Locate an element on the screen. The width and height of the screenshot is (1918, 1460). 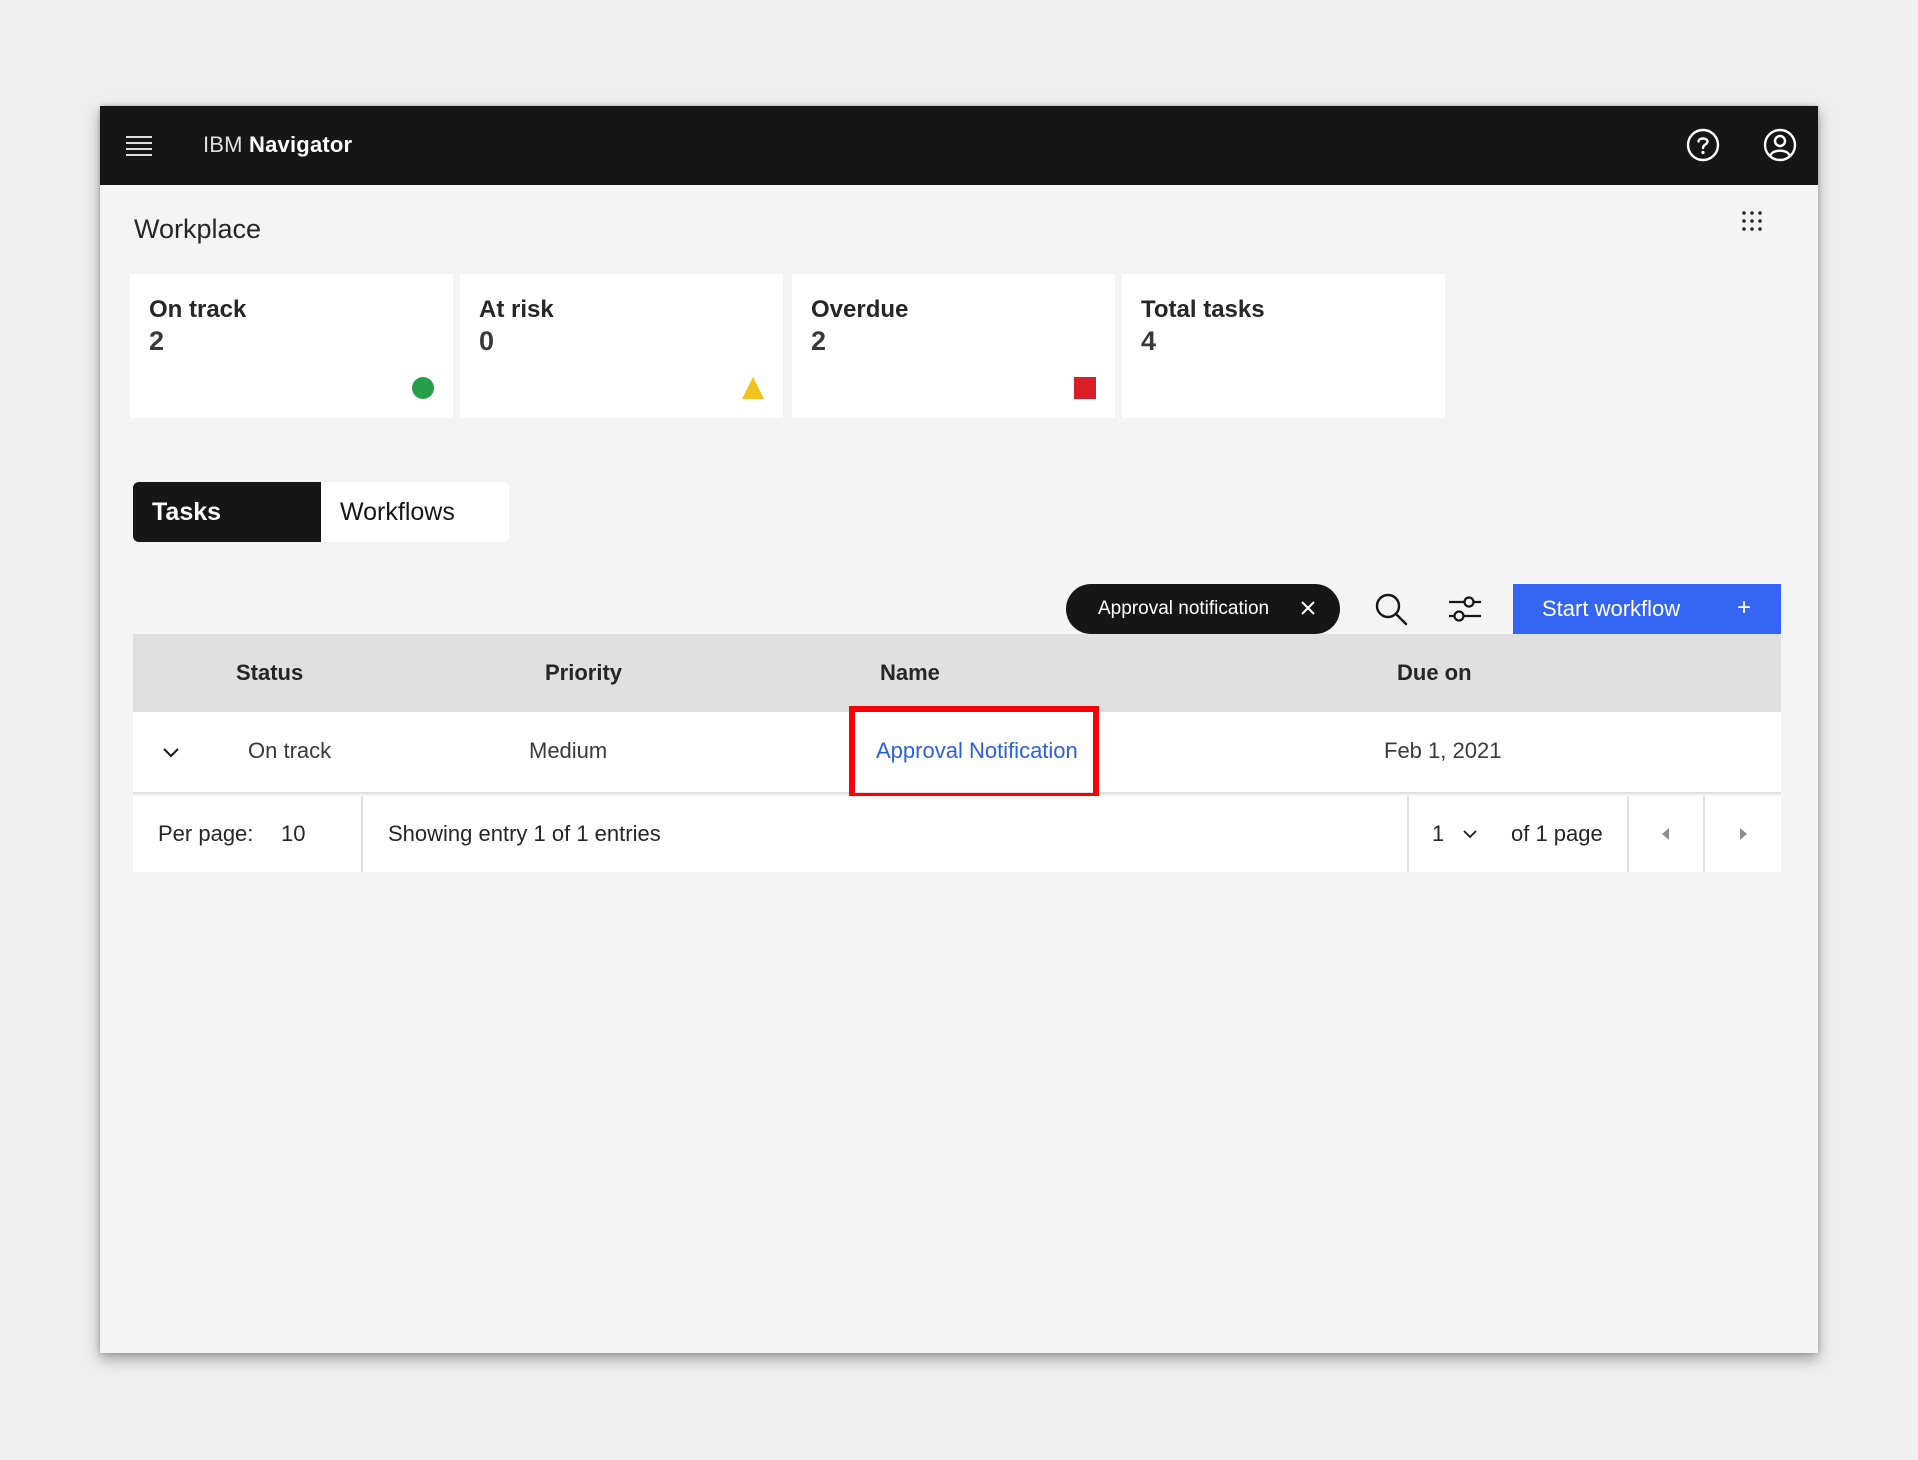
app-brand: IBM Navigator is located at coordinates (277, 145).